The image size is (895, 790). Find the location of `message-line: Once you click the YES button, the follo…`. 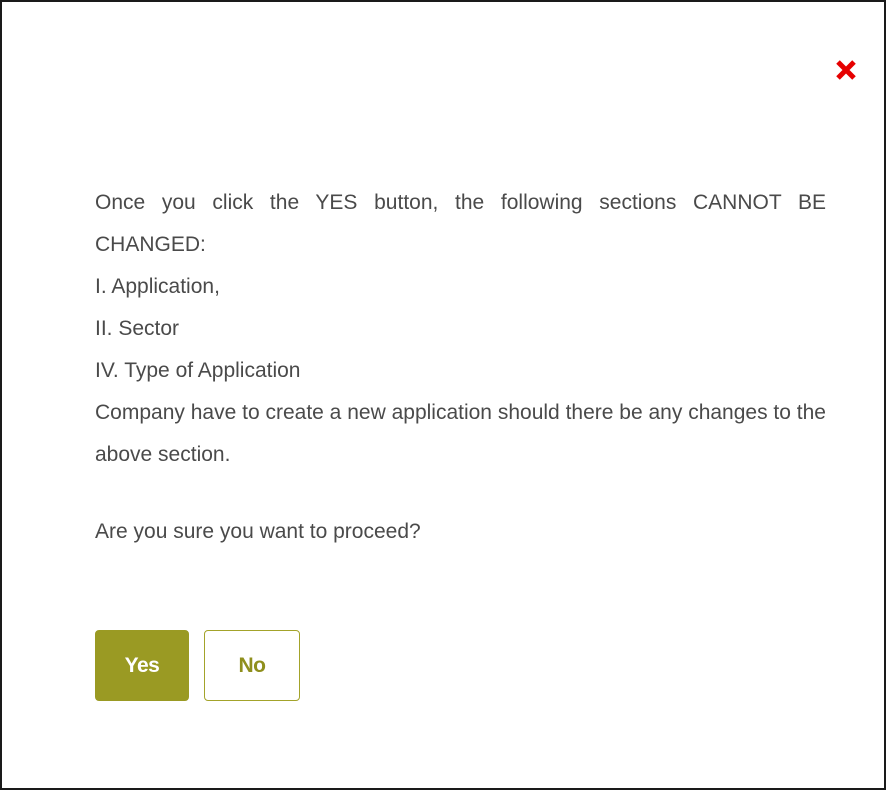

message-line: Once you click the YES button, the follo… is located at coordinates (460, 223).